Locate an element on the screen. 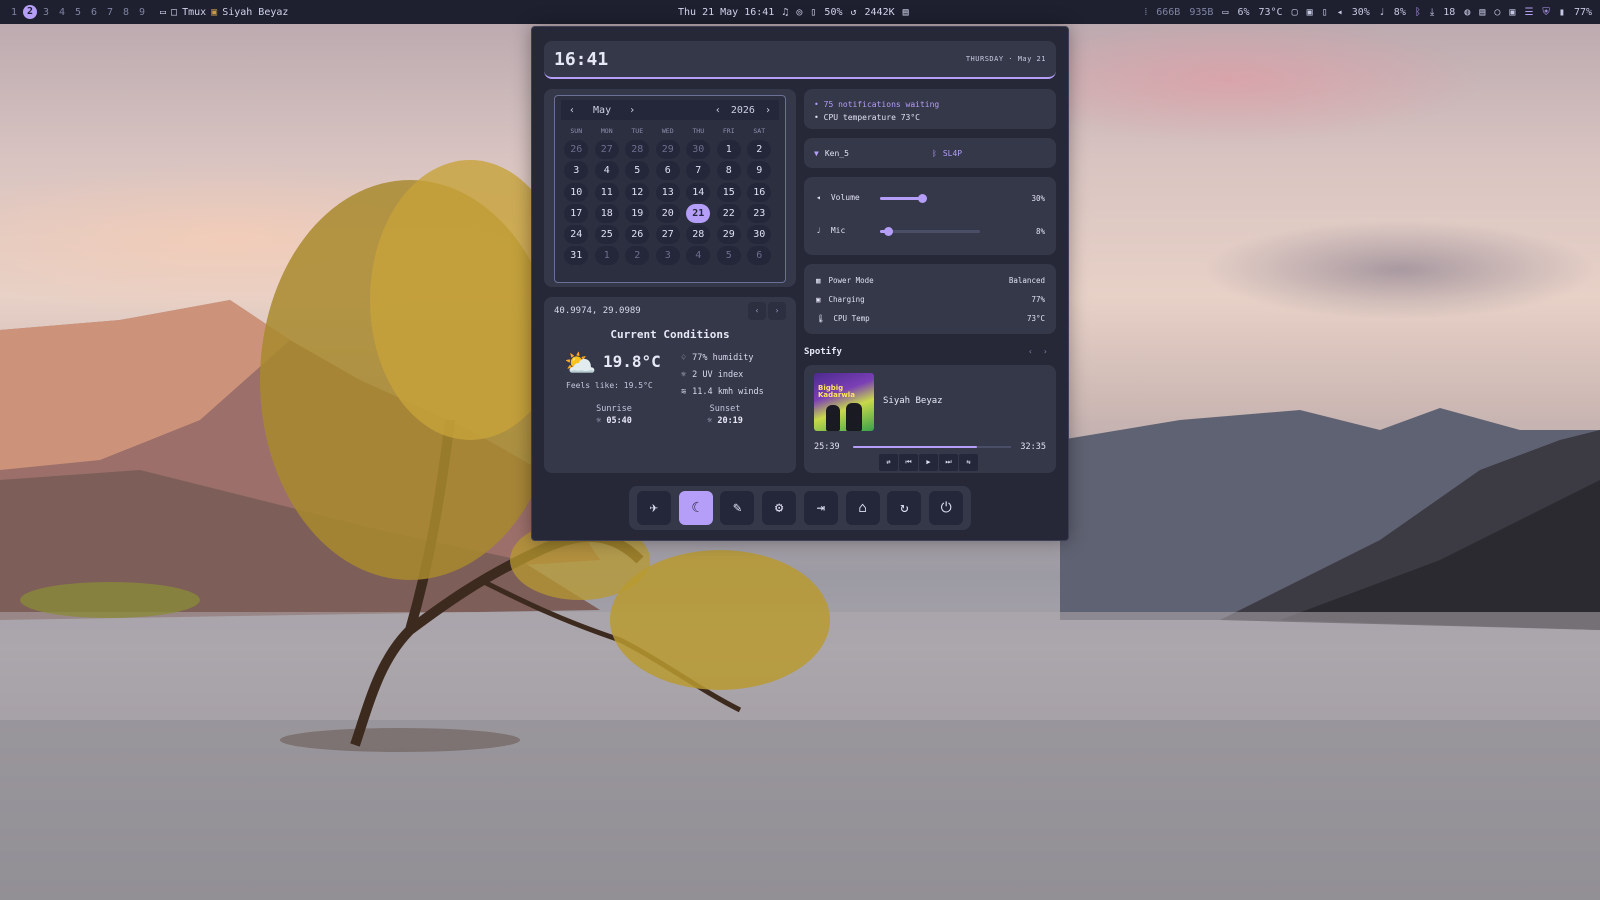 The image size is (1600, 900). calendar-day: 13 is located at coordinates (667, 192).